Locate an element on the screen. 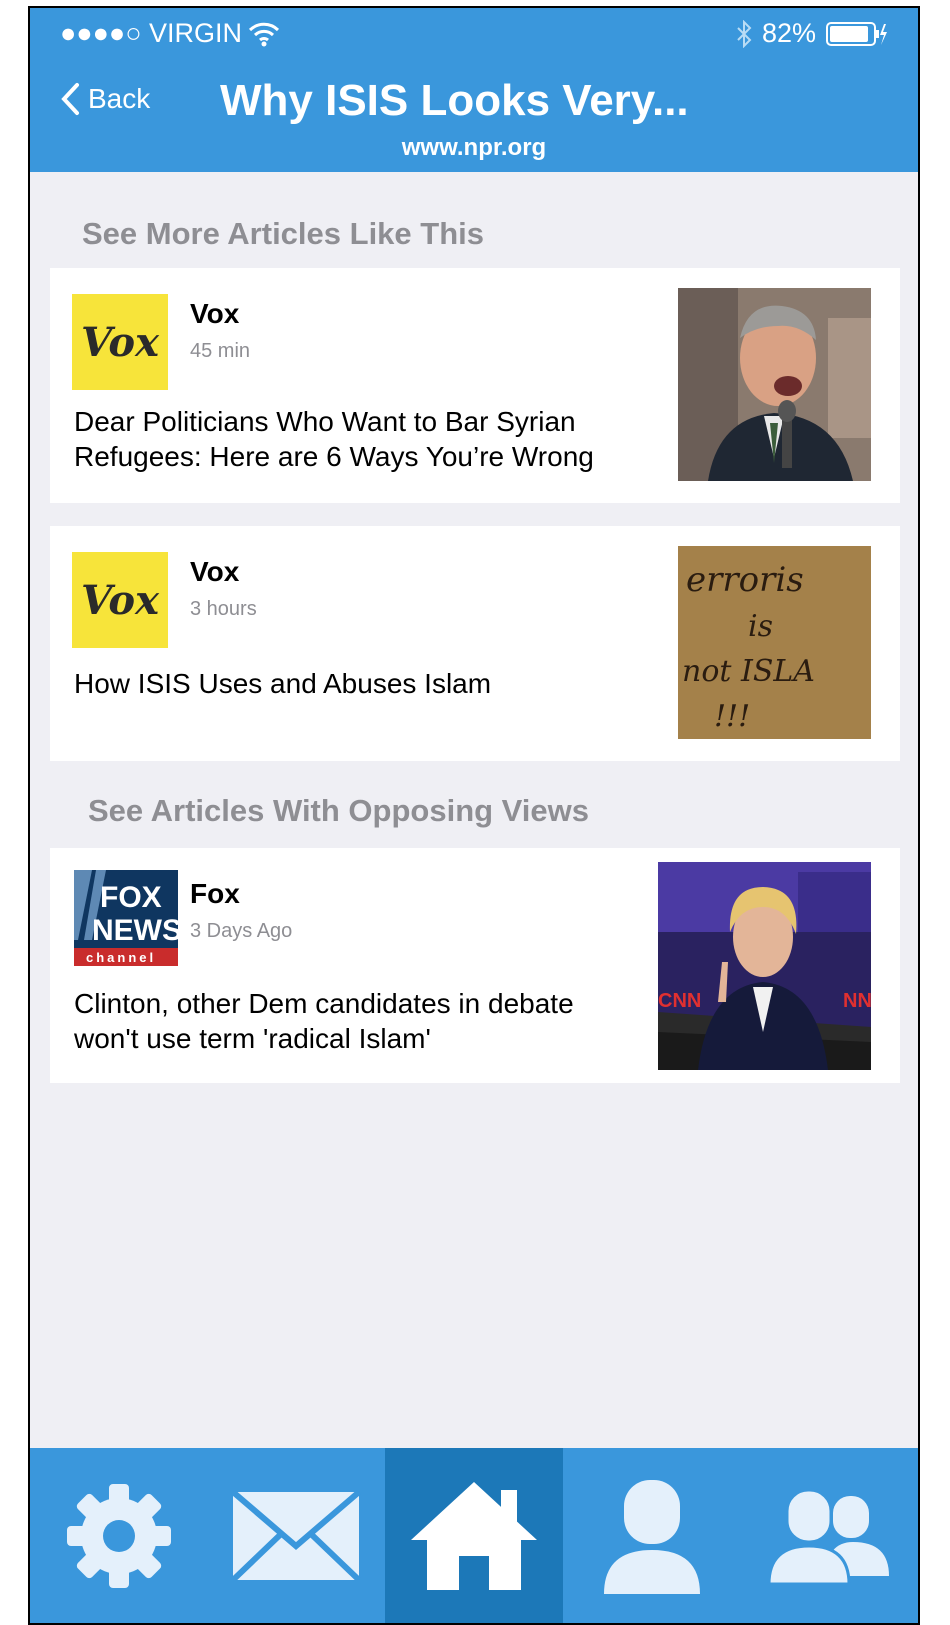 Image resolution: width=950 pixels, height=1625 pixels. wifi-icon is located at coordinates (264, 34).